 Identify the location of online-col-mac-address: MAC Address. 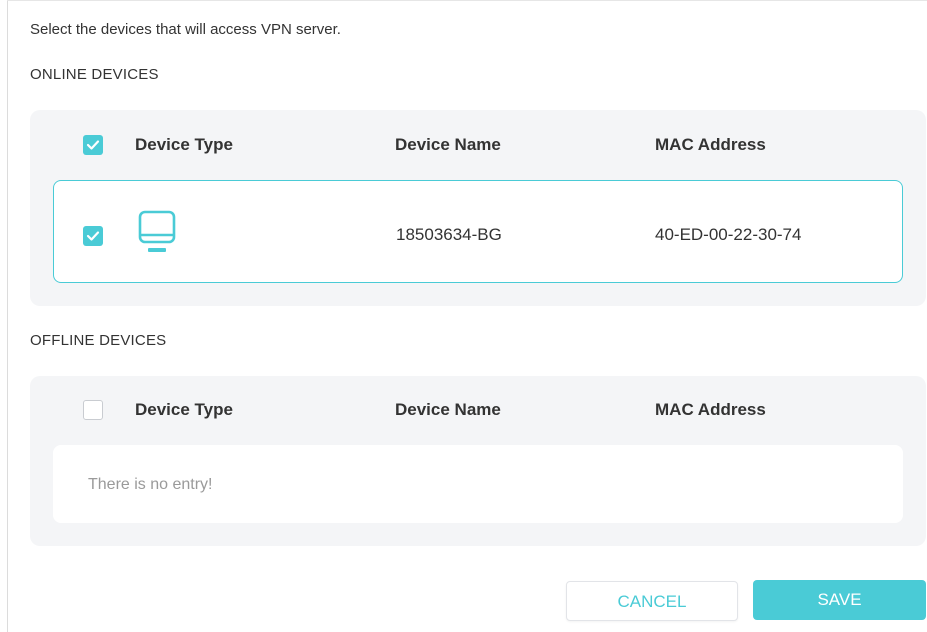
(710, 144).